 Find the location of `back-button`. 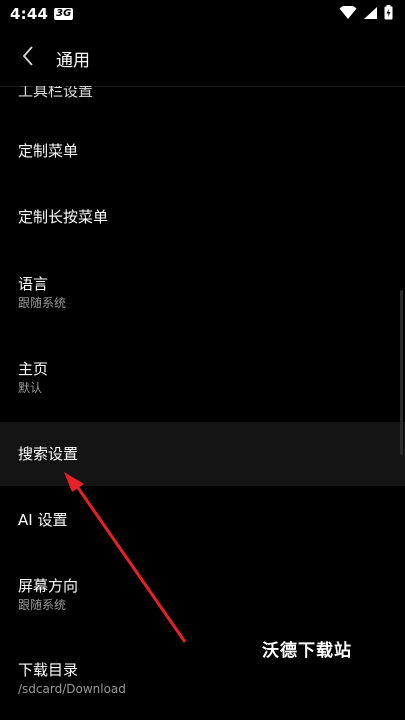

back-button is located at coordinates (28, 58).